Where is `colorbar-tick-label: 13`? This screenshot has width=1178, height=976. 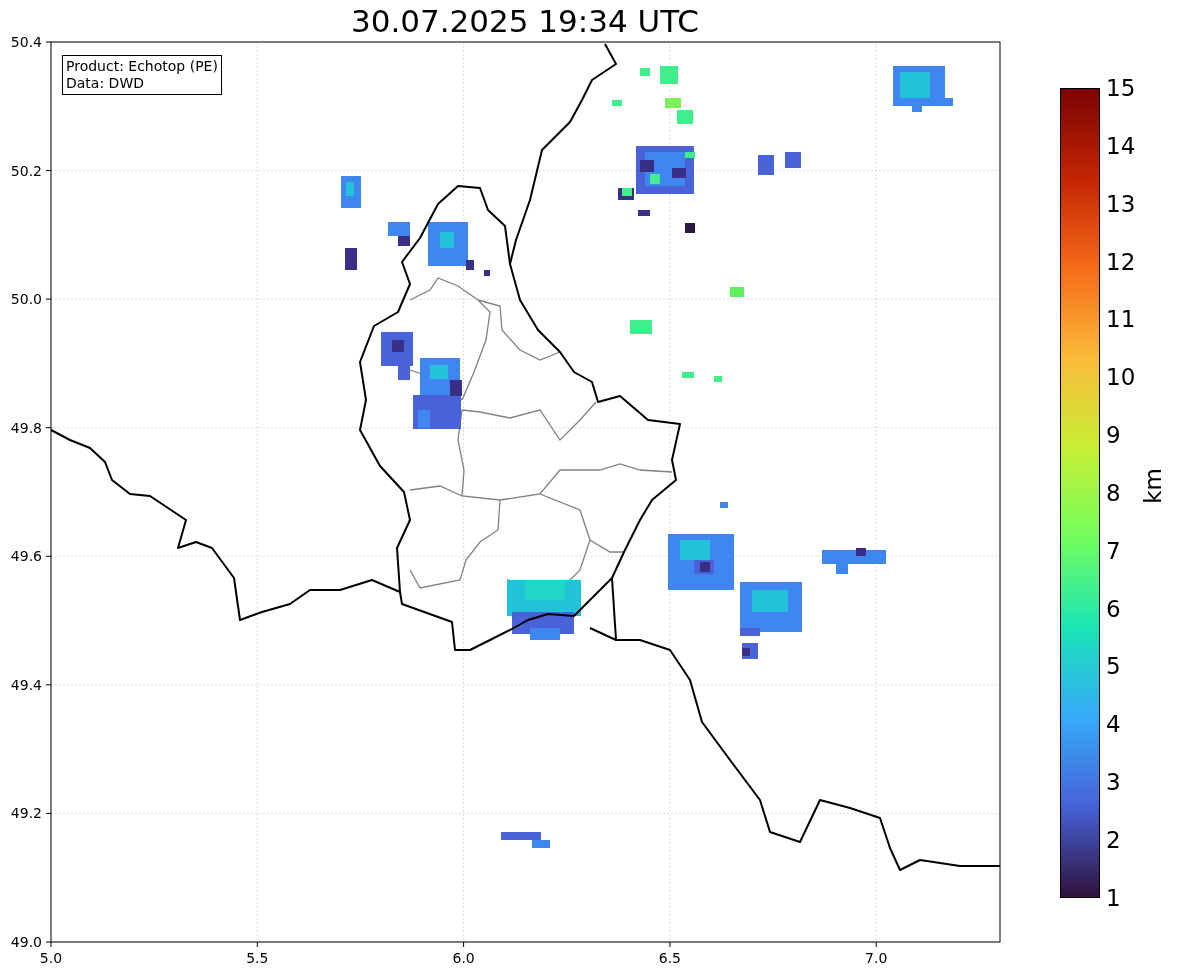
colorbar-tick-label: 13 is located at coordinates (1121, 203).